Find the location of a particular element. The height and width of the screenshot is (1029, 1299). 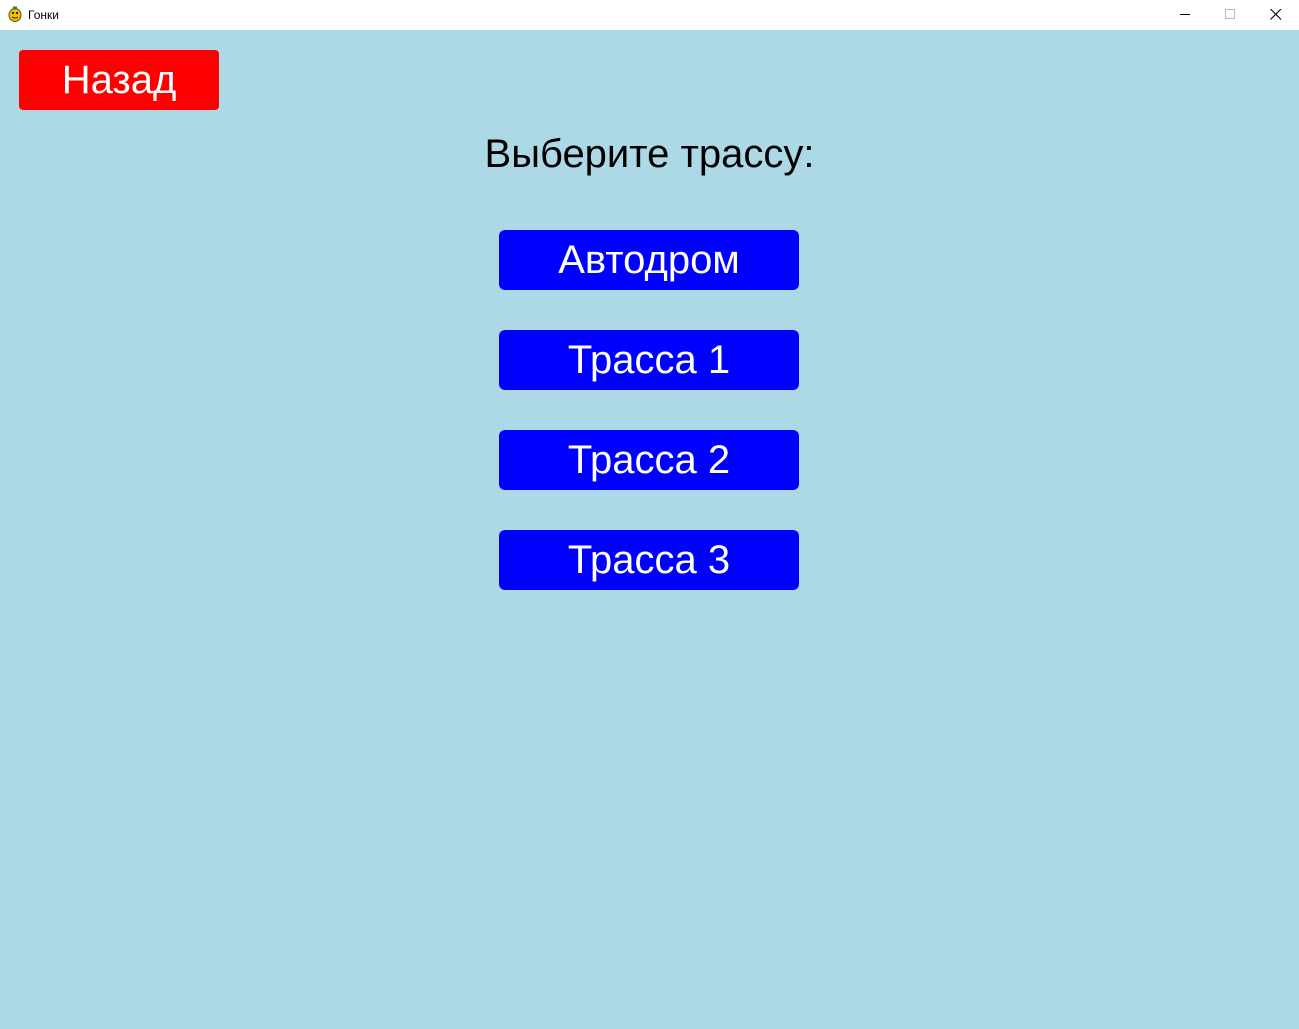

window-title: Гонки is located at coordinates (43, 15).